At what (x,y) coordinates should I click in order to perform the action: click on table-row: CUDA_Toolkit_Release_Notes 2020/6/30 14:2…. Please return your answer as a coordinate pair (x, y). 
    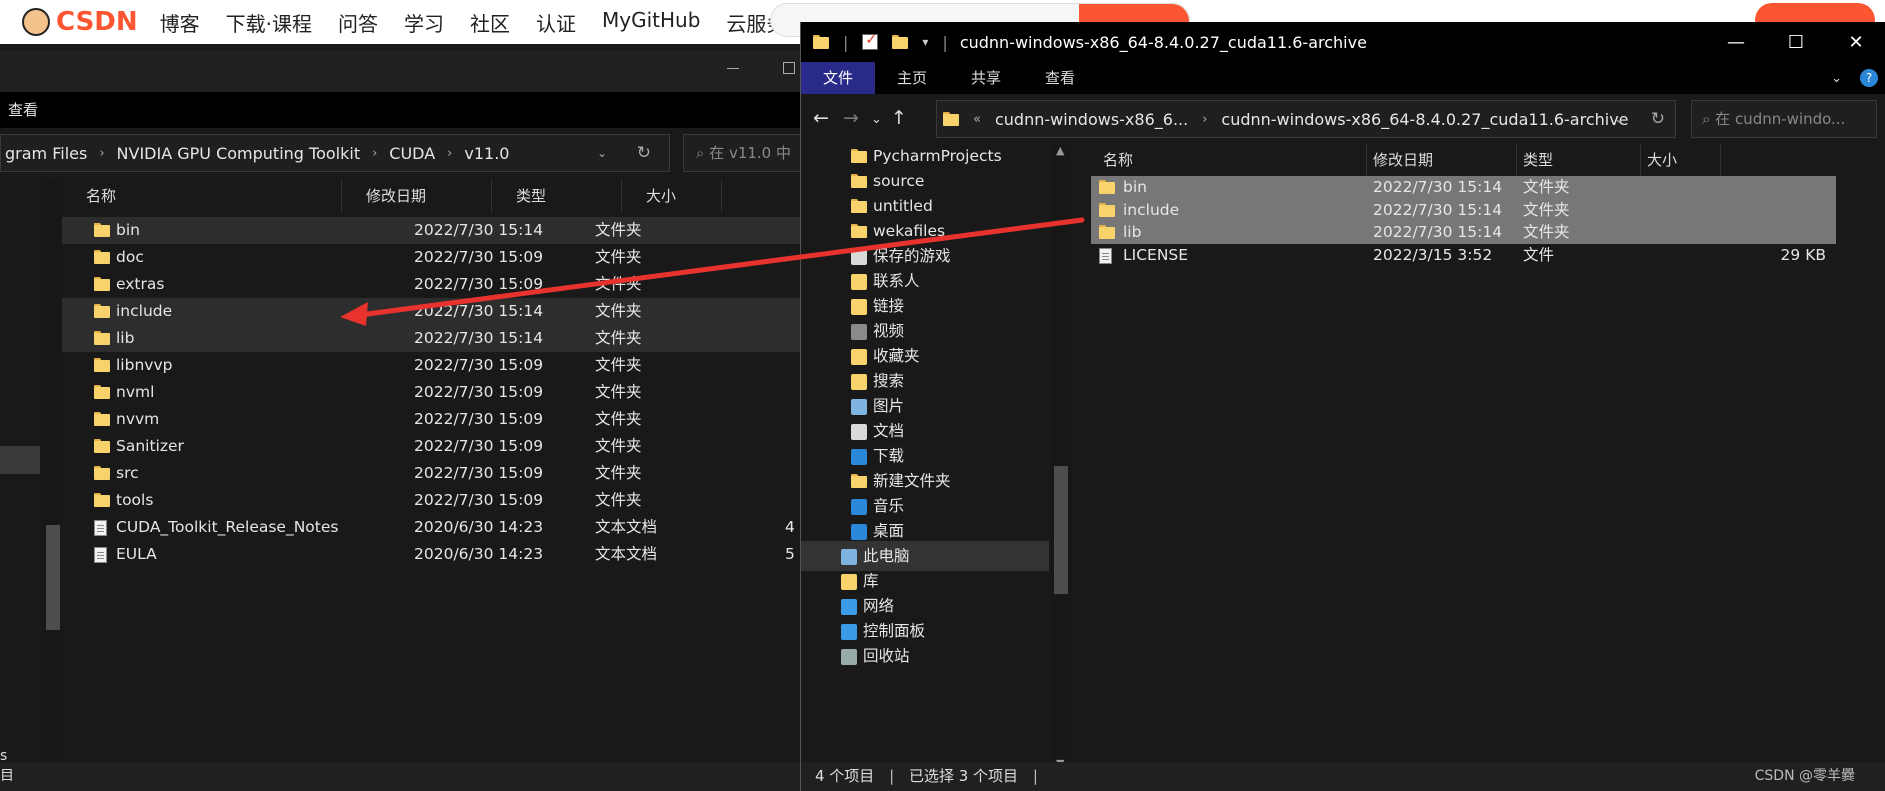
    Looking at the image, I should click on (431, 527).